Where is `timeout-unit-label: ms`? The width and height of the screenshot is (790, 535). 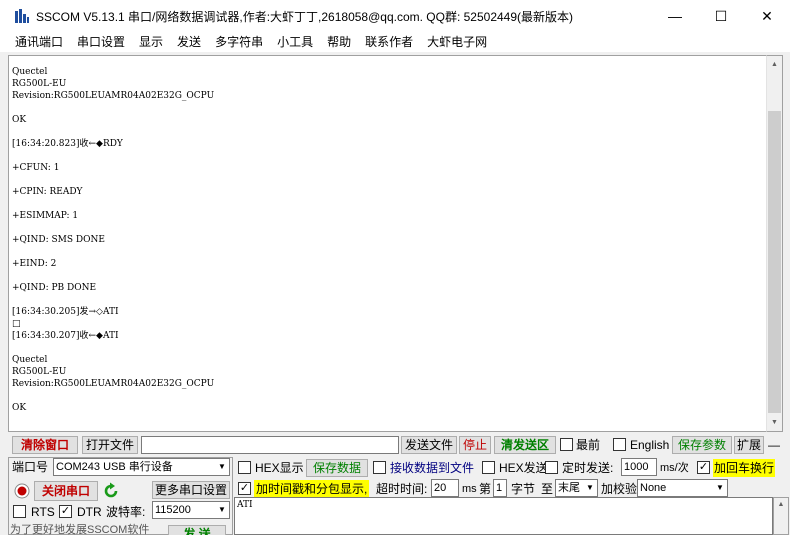 timeout-unit-label: ms is located at coordinates (469, 489).